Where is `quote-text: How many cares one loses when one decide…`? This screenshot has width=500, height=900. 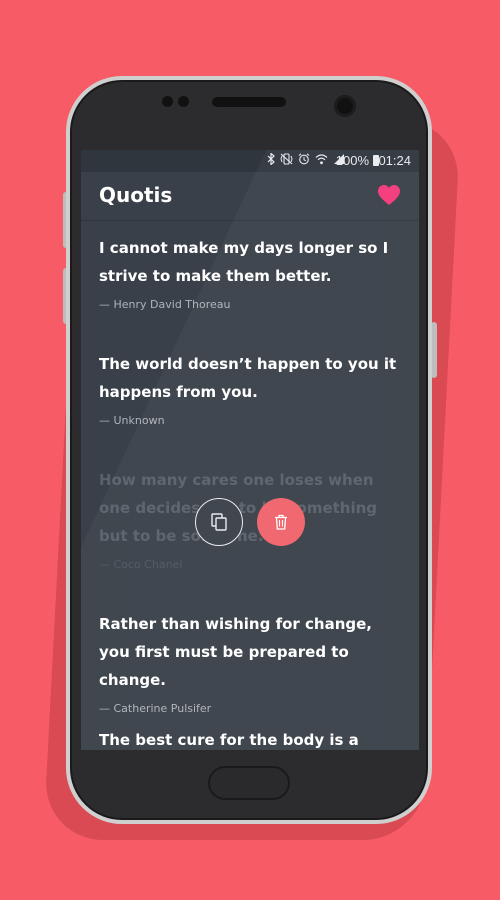
quote-text: How many cares one loses when one decide… is located at coordinates (238, 508).